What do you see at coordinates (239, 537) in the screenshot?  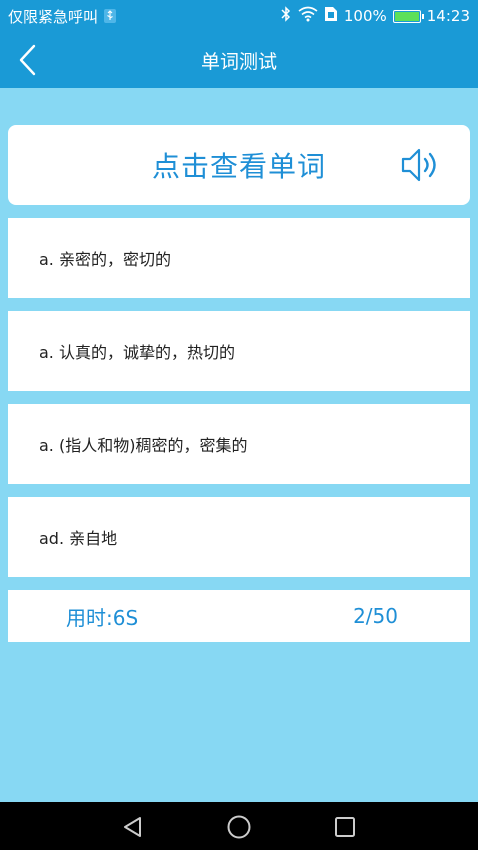 I see `answer-option: ad. 亲自地` at bounding box center [239, 537].